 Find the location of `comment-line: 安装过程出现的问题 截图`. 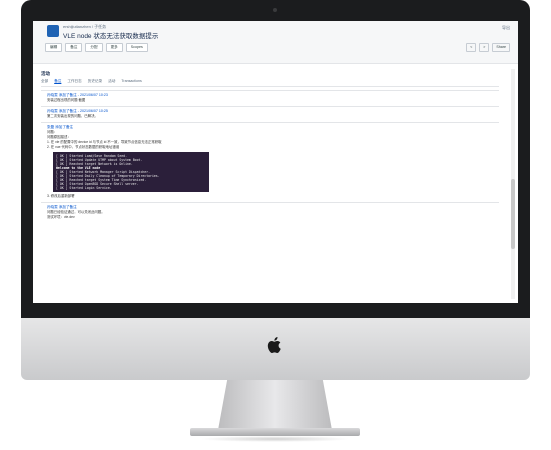

comment-line: 安装过程出现的问题 截图 is located at coordinates (66, 100).